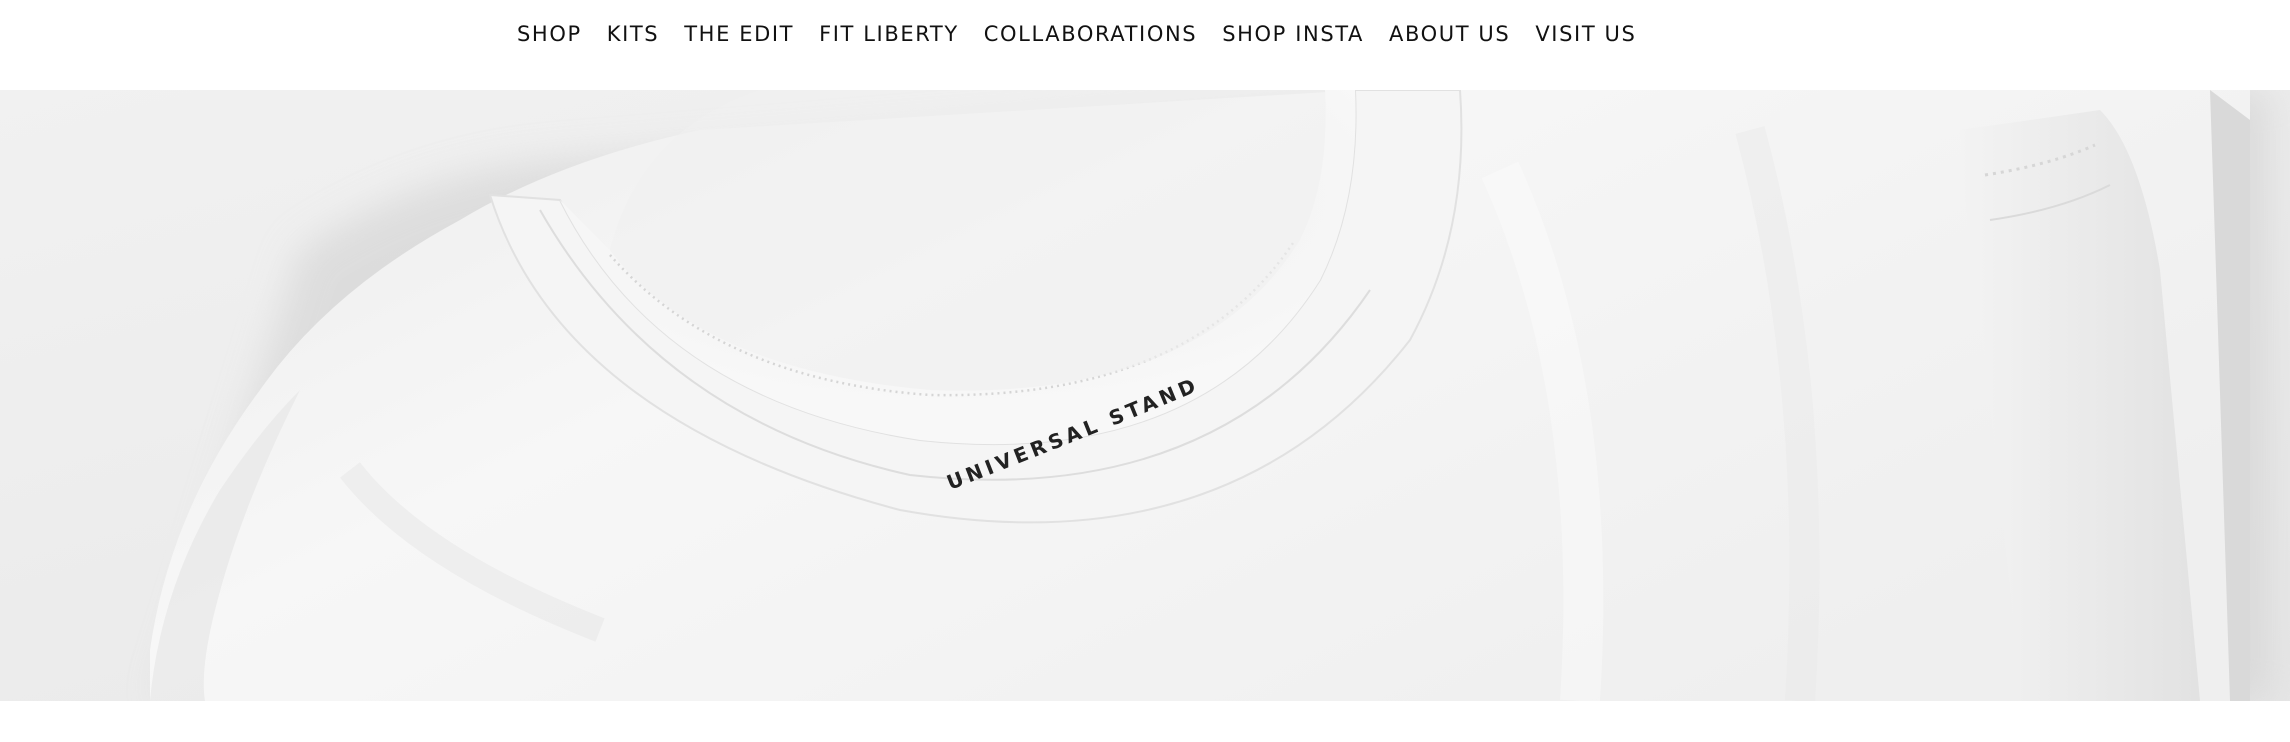  What do you see at coordinates (1090, 34) in the screenshot?
I see `nav-item-collaborations: COLLABORATIONS` at bounding box center [1090, 34].